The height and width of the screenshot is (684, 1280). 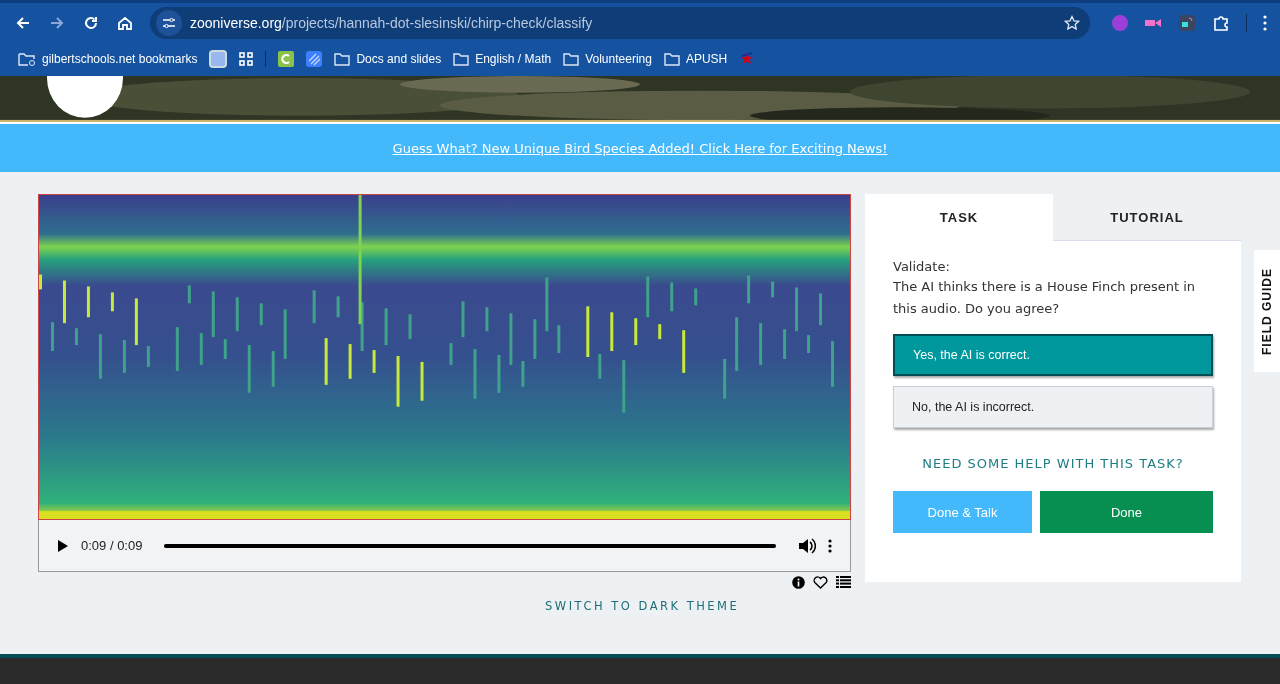 I want to click on tab: TUTORIAL, so click(x=1147, y=217).